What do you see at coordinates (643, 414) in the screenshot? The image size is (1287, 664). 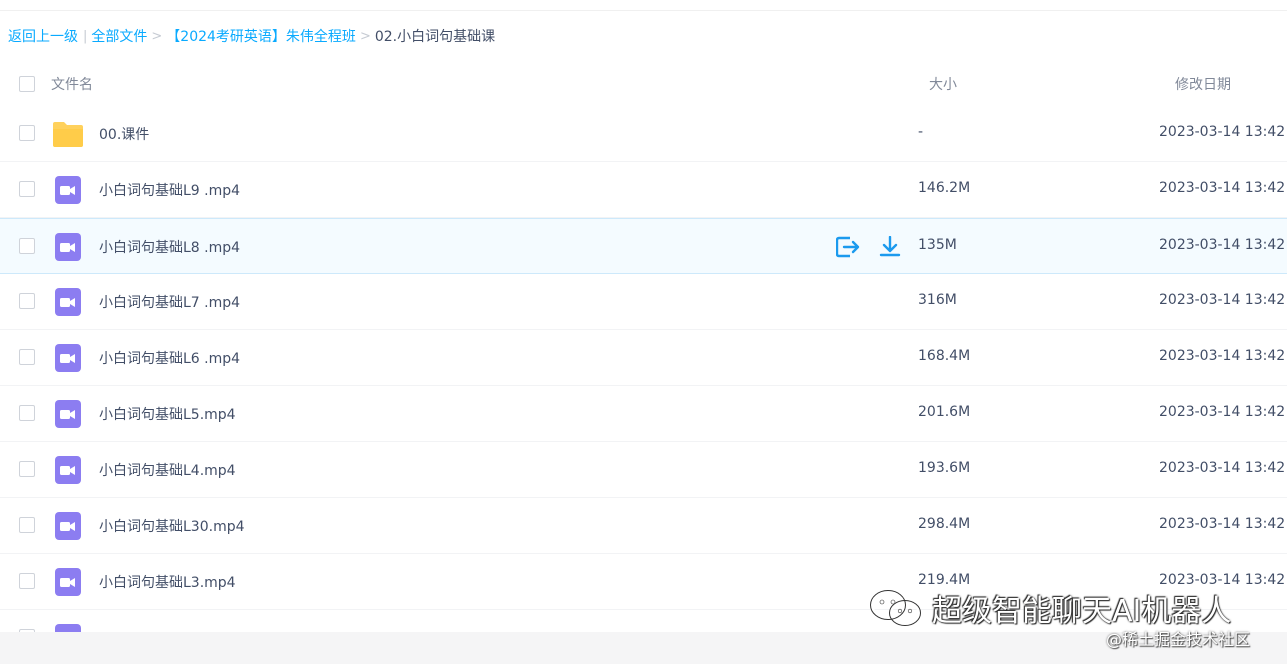 I see `file-row: 小白词句基础L5.mp4 201.6M 2023-03-14 13:42` at bounding box center [643, 414].